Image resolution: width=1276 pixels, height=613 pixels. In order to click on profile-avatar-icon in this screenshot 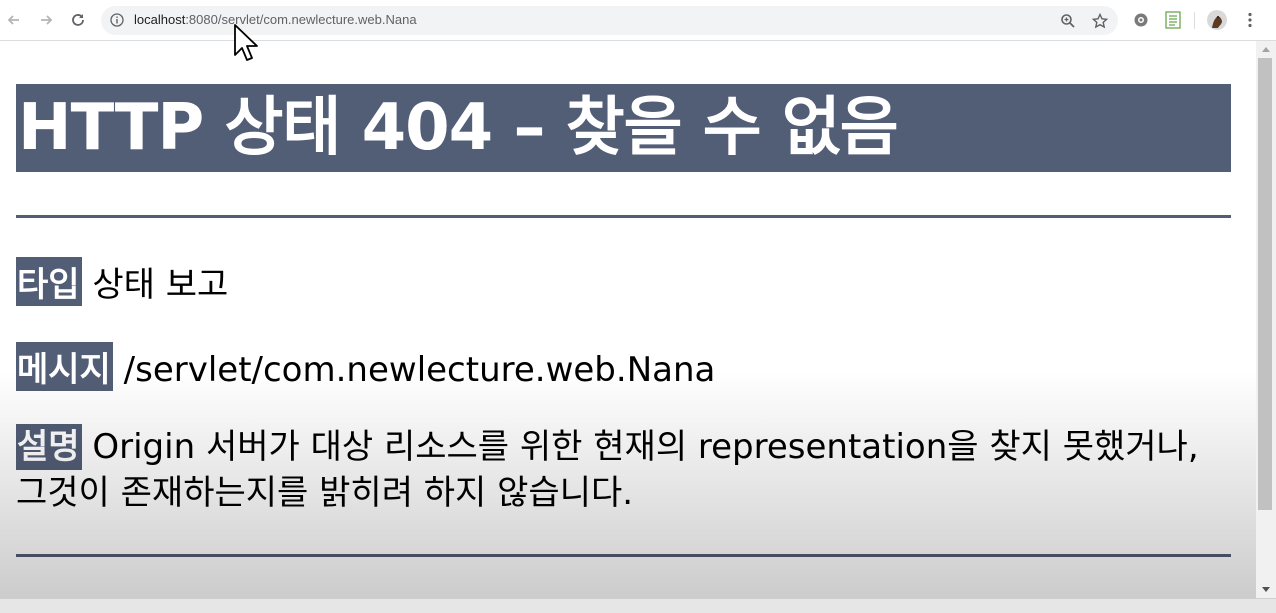, I will do `click(1217, 20)`.